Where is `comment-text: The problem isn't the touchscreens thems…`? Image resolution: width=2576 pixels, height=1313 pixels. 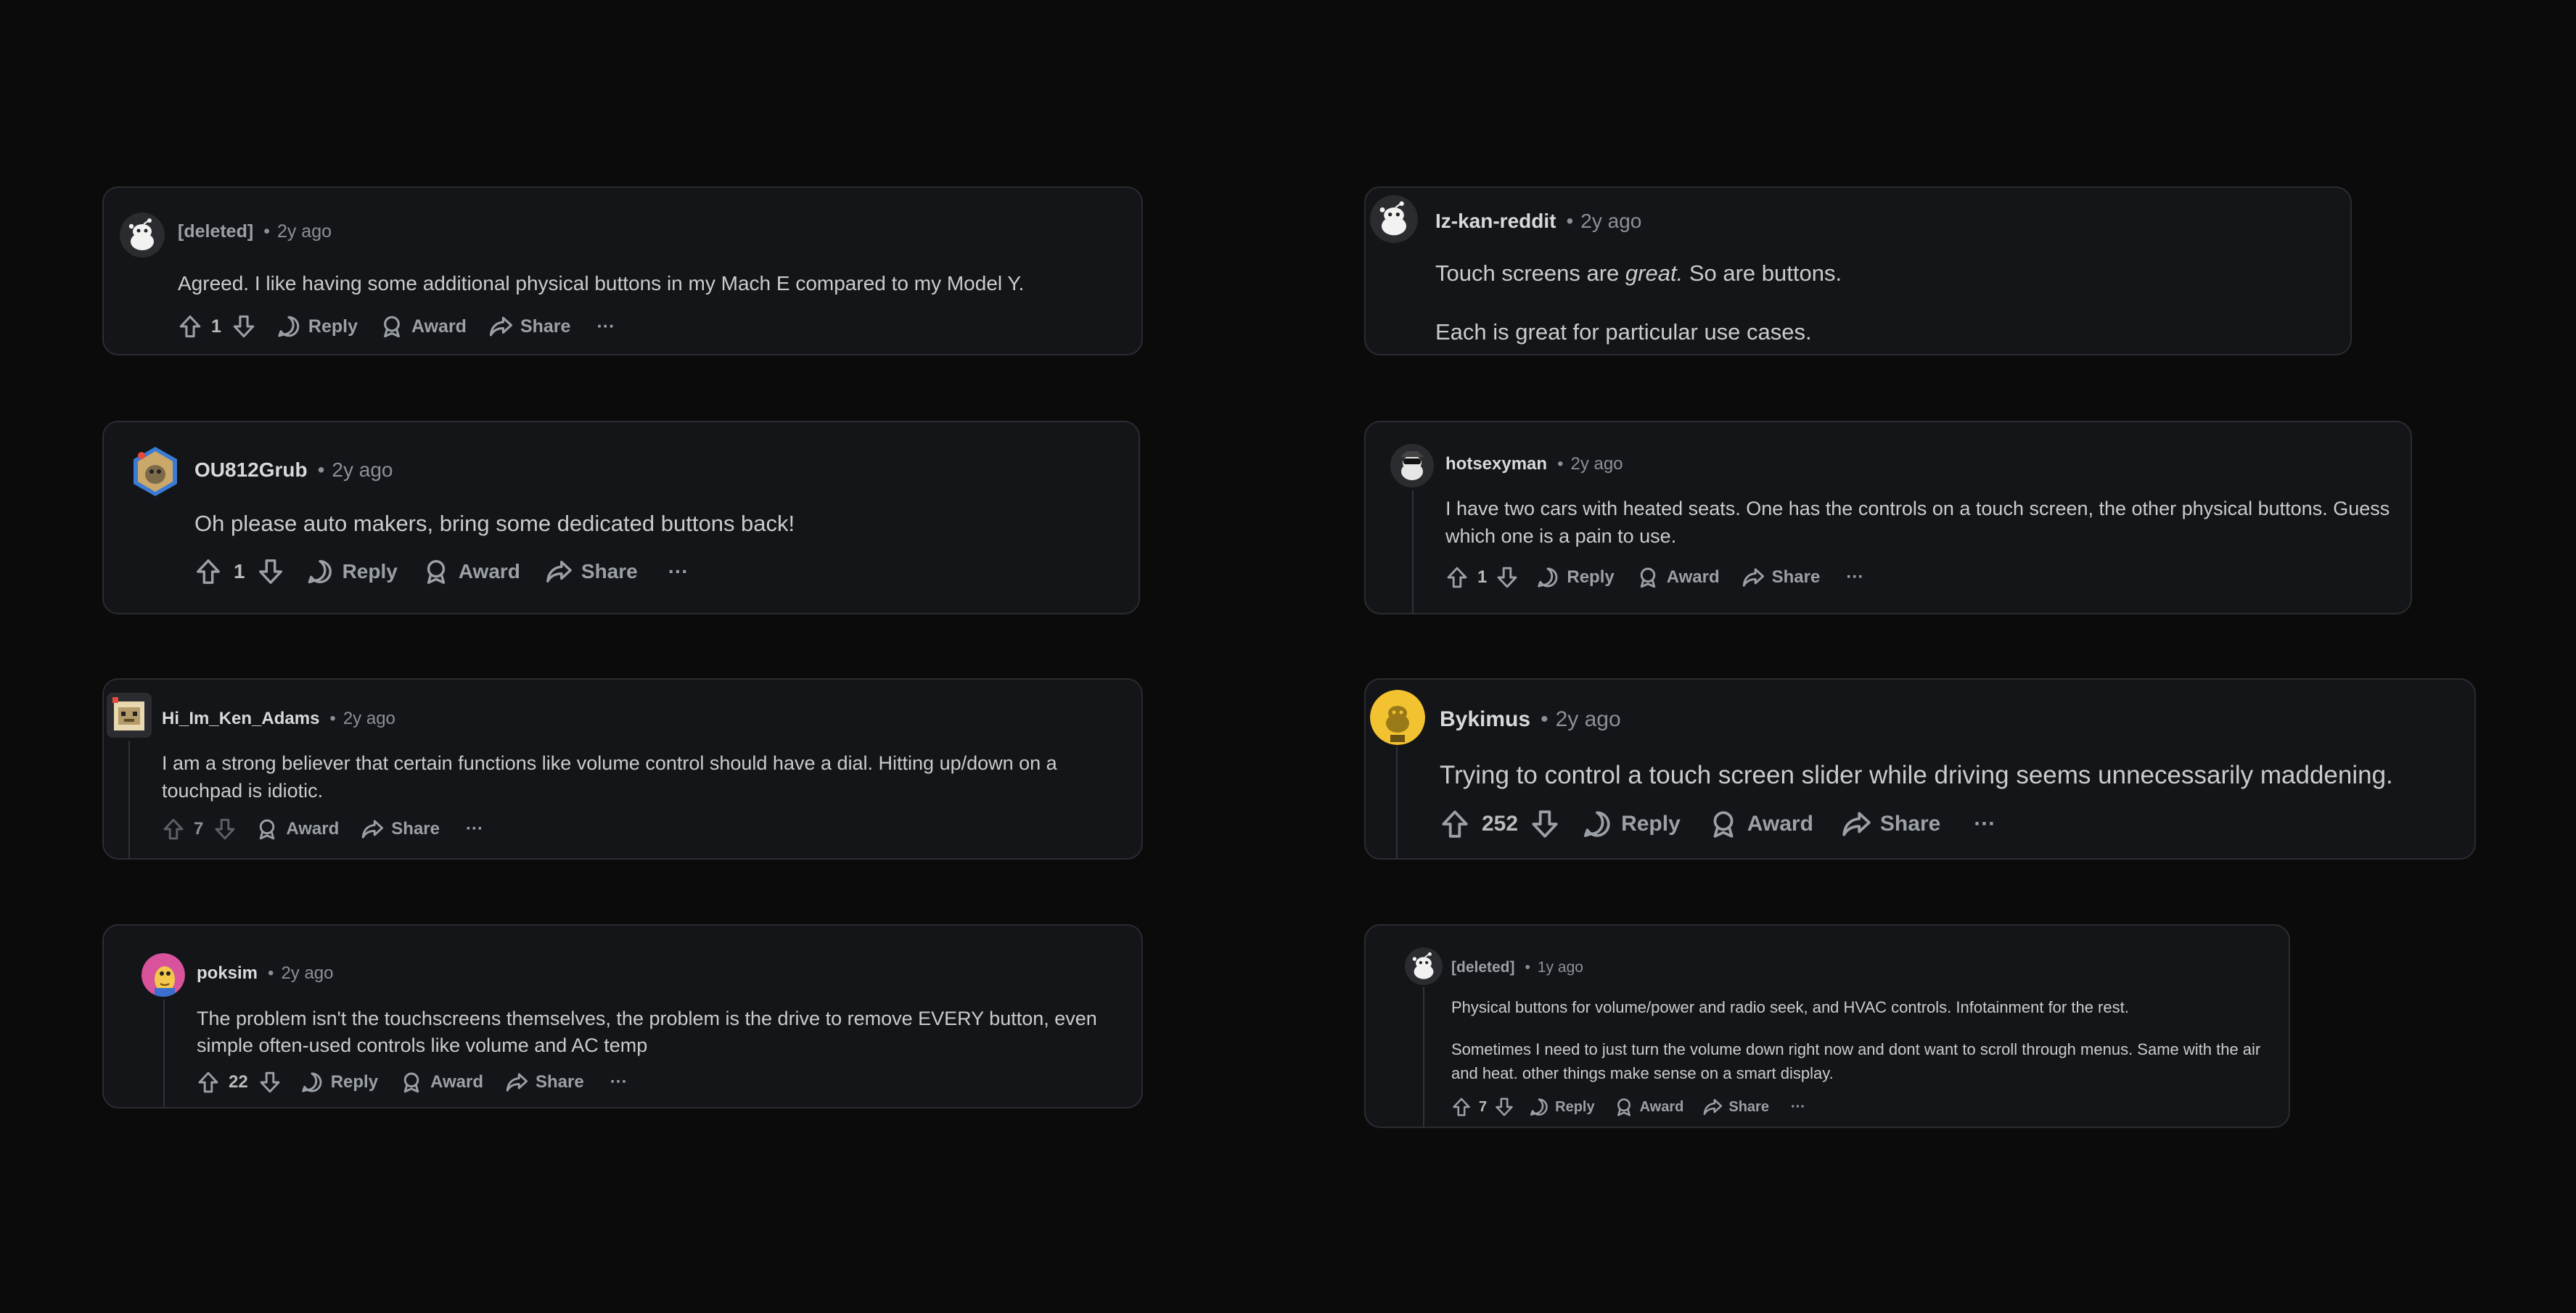
comment-text: The problem isn't the touchscreens thems… is located at coordinates (647, 1032).